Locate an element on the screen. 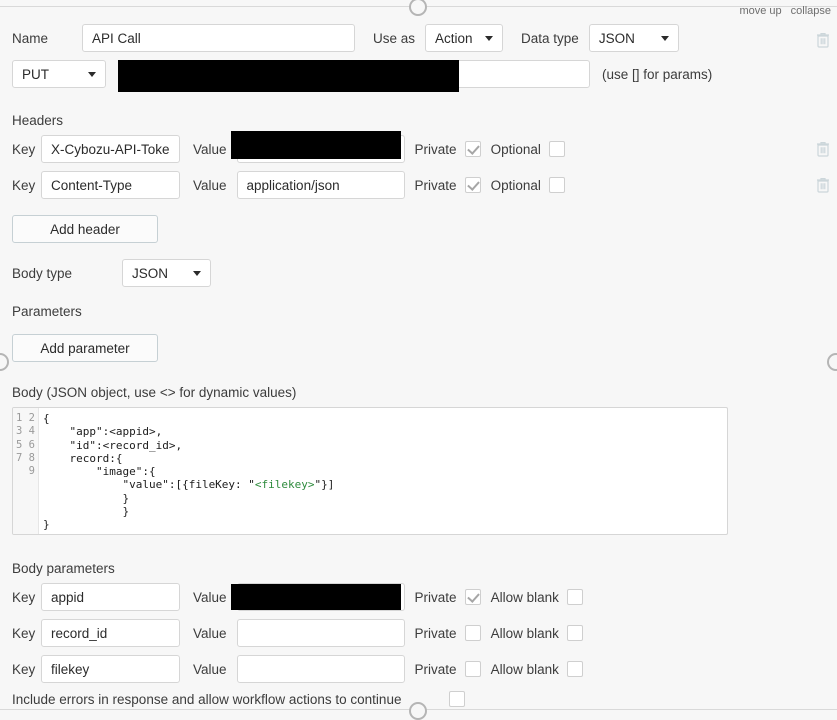 This screenshot has width=837, height=720. header-value-redaction is located at coordinates (316, 145).